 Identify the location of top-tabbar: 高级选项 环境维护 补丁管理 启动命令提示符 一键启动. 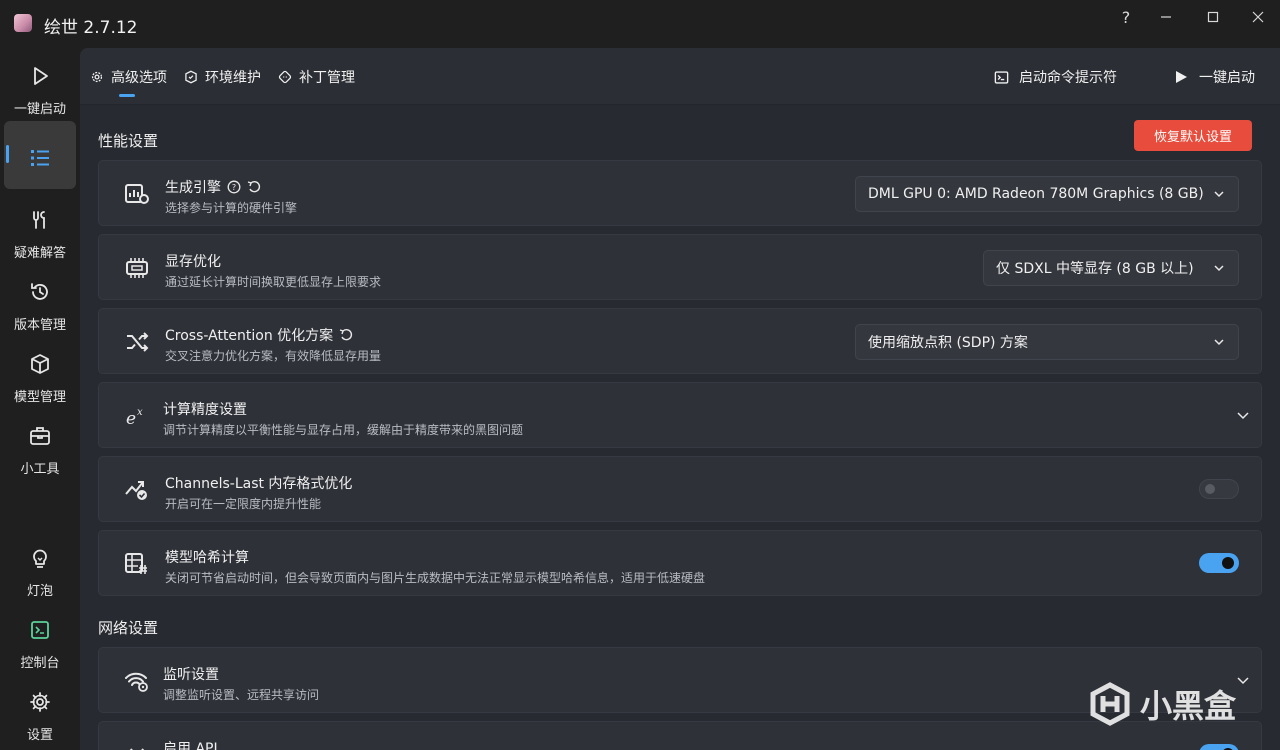
(680, 76).